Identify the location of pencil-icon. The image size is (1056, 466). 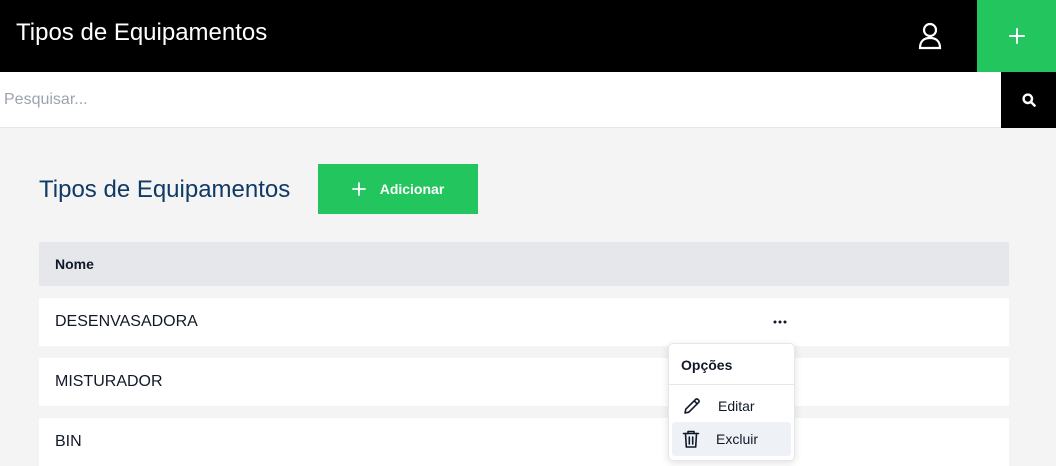
(692, 406).